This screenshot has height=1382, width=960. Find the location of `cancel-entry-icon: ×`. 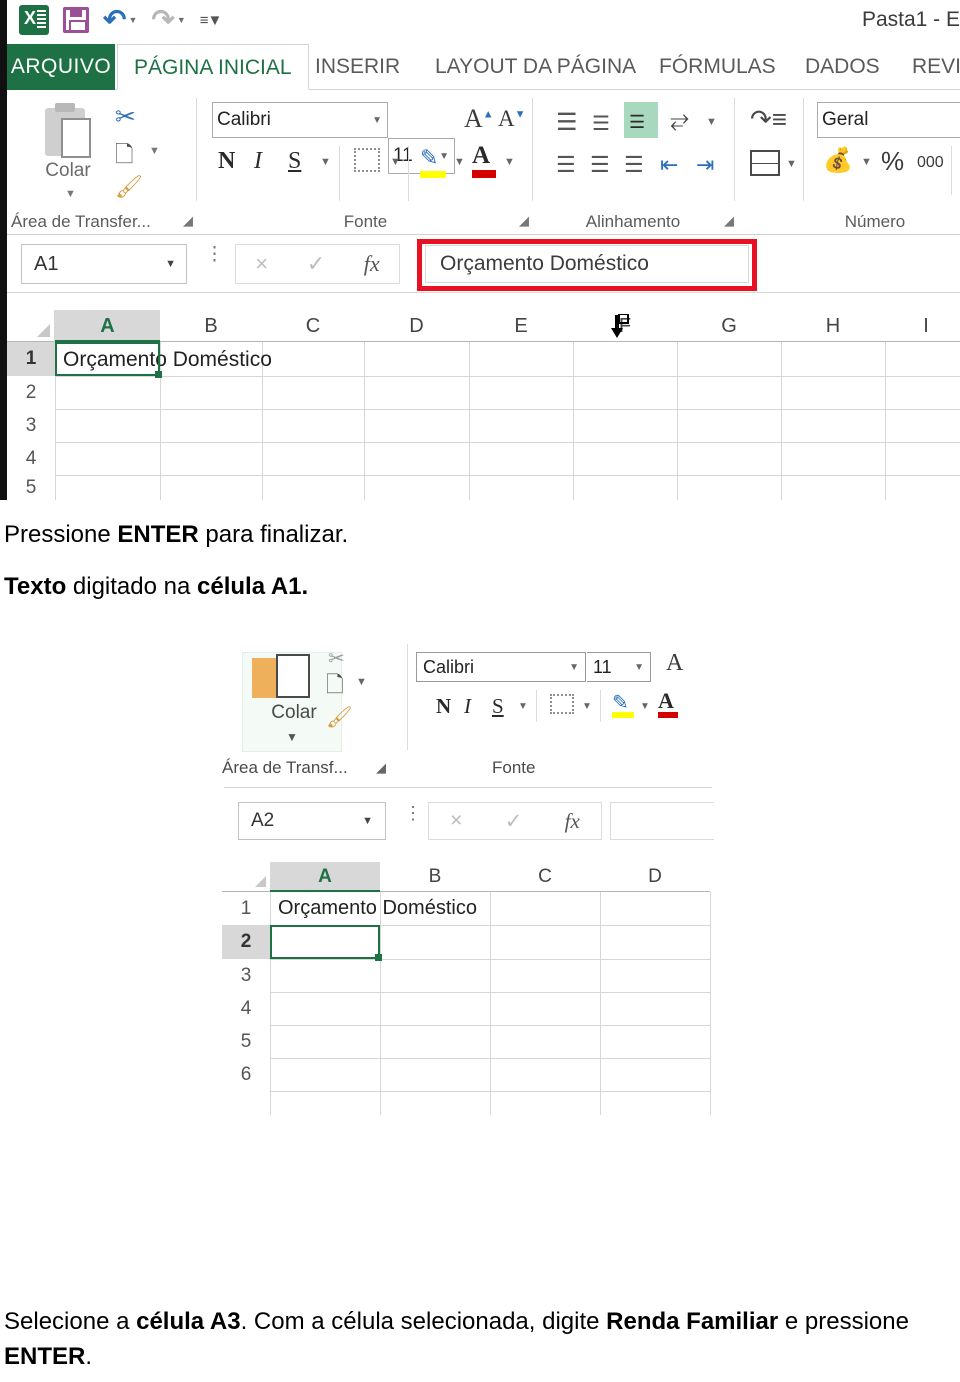

cancel-entry-icon: × is located at coordinates (261, 264).